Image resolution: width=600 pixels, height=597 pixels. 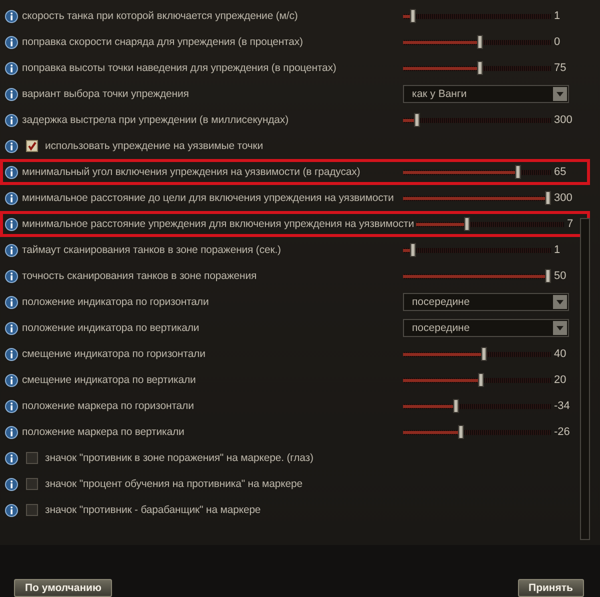 What do you see at coordinates (208, 198) in the screenshot?
I see `setting-label: минимальное расстояние до цели для включения упреждения на уязвимости` at bounding box center [208, 198].